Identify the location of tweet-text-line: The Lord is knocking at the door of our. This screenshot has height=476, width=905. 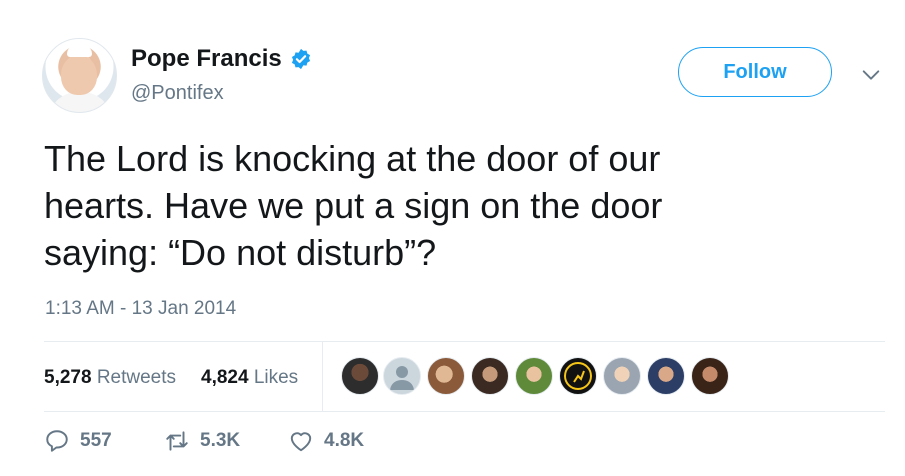
(352, 158).